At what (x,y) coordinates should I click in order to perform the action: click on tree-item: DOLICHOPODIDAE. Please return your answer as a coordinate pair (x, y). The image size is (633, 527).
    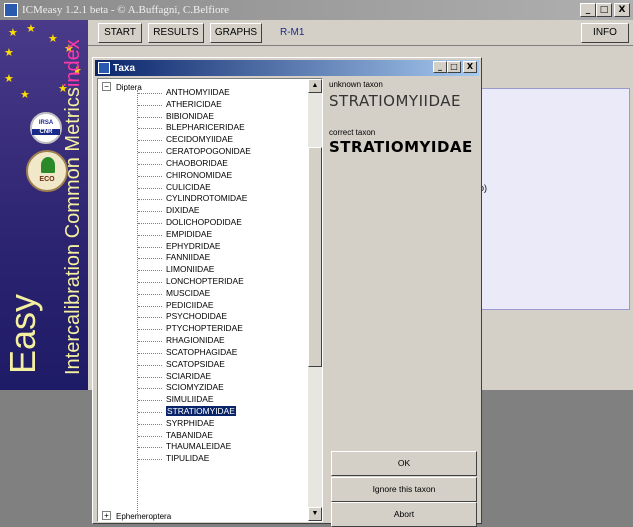
    Looking at the image, I should click on (194, 223).